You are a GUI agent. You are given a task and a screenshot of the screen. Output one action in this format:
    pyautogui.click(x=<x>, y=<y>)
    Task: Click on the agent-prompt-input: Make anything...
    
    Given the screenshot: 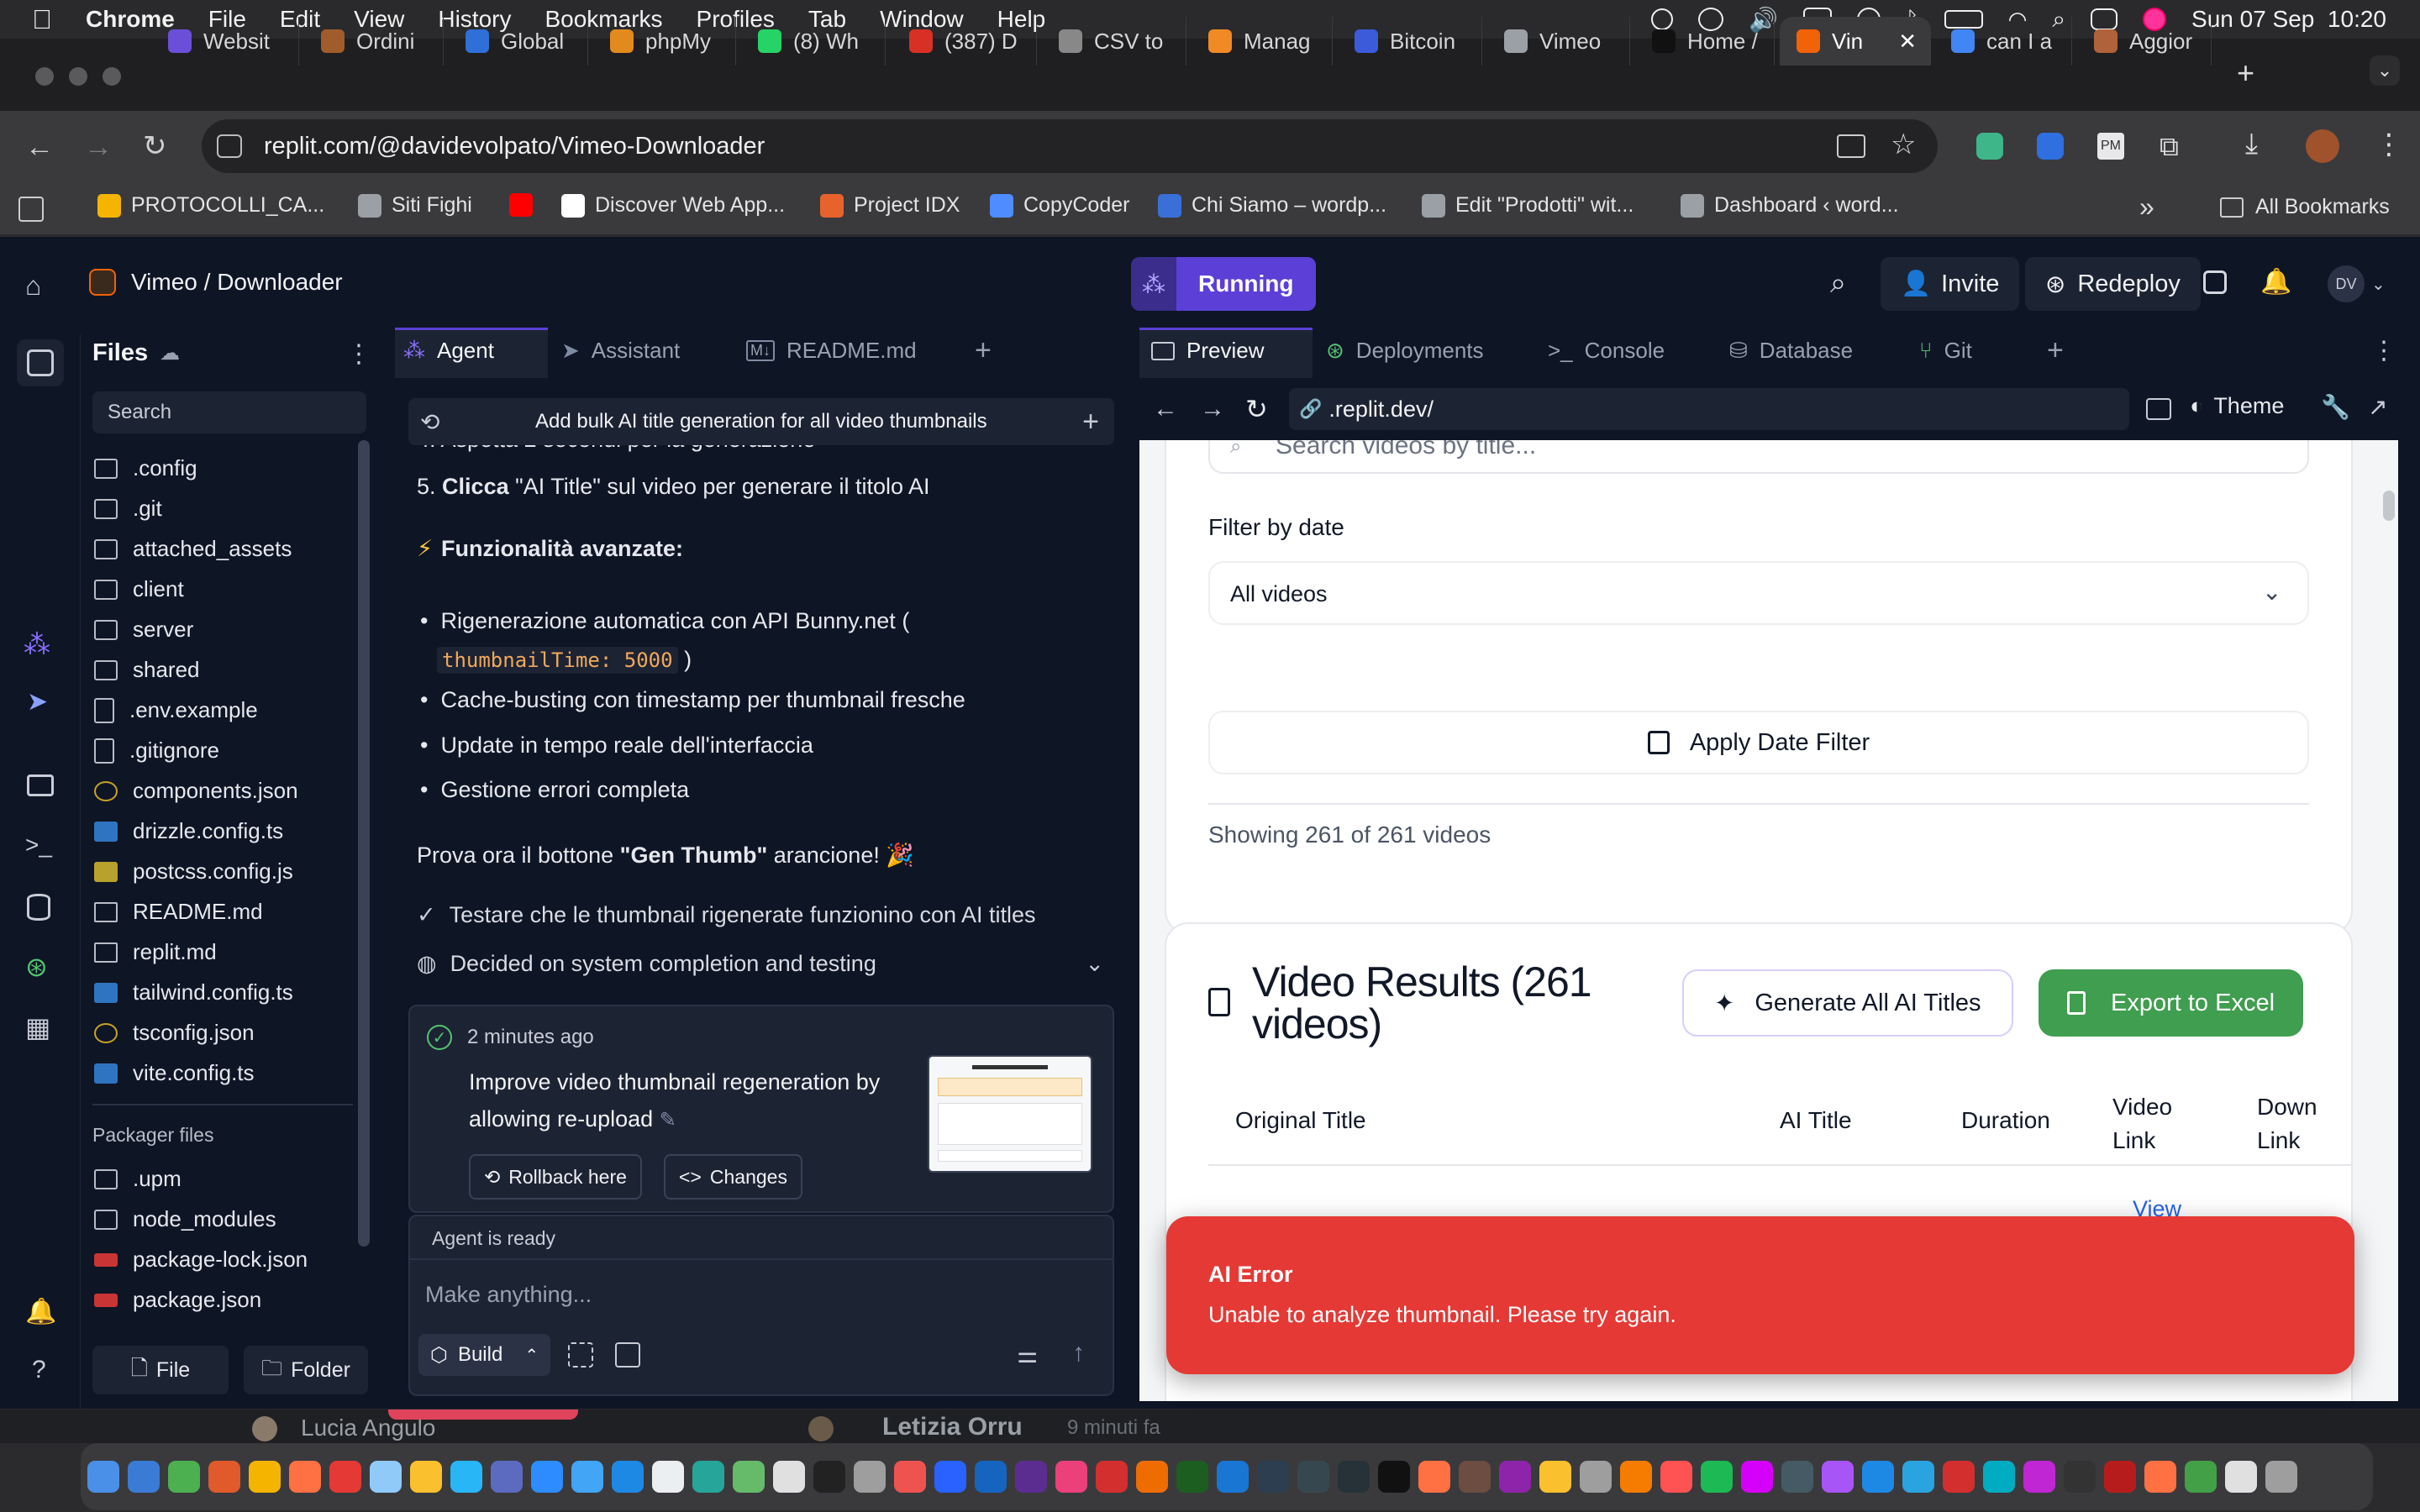 What is the action you would take?
    pyautogui.click(x=509, y=1295)
    